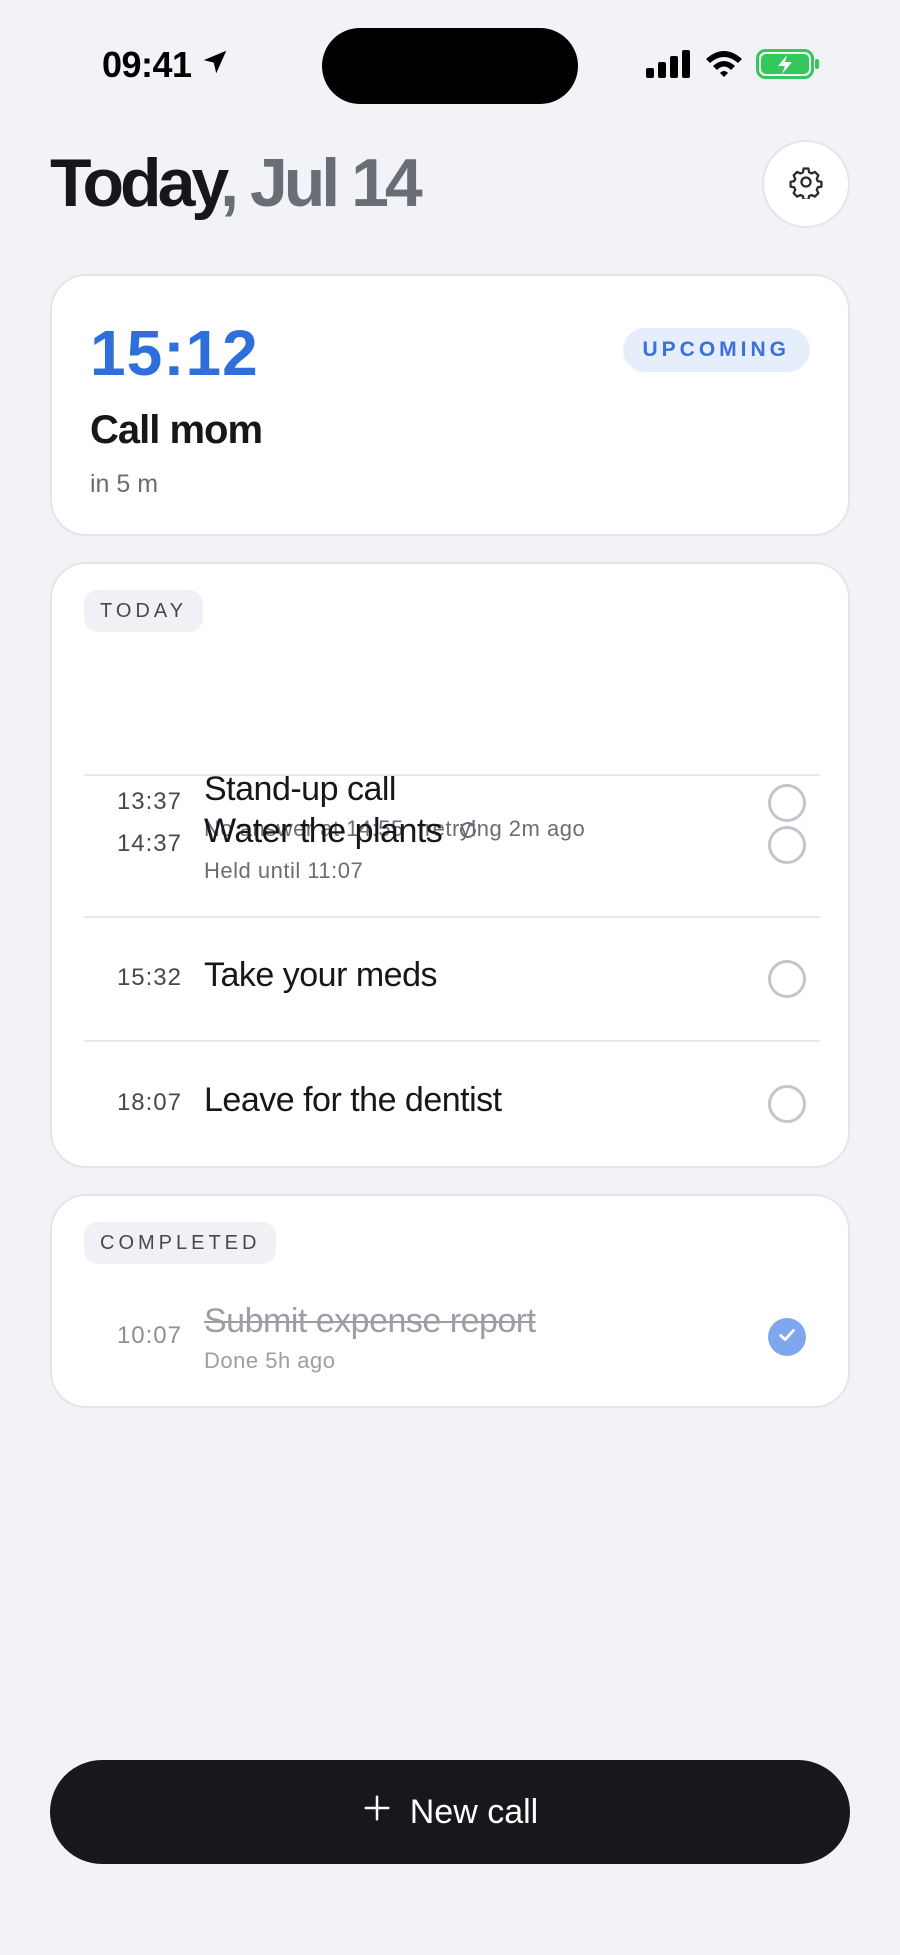 This screenshot has width=900, height=1955. I want to click on item-subtitle: Done 5h ago, so click(270, 1360).